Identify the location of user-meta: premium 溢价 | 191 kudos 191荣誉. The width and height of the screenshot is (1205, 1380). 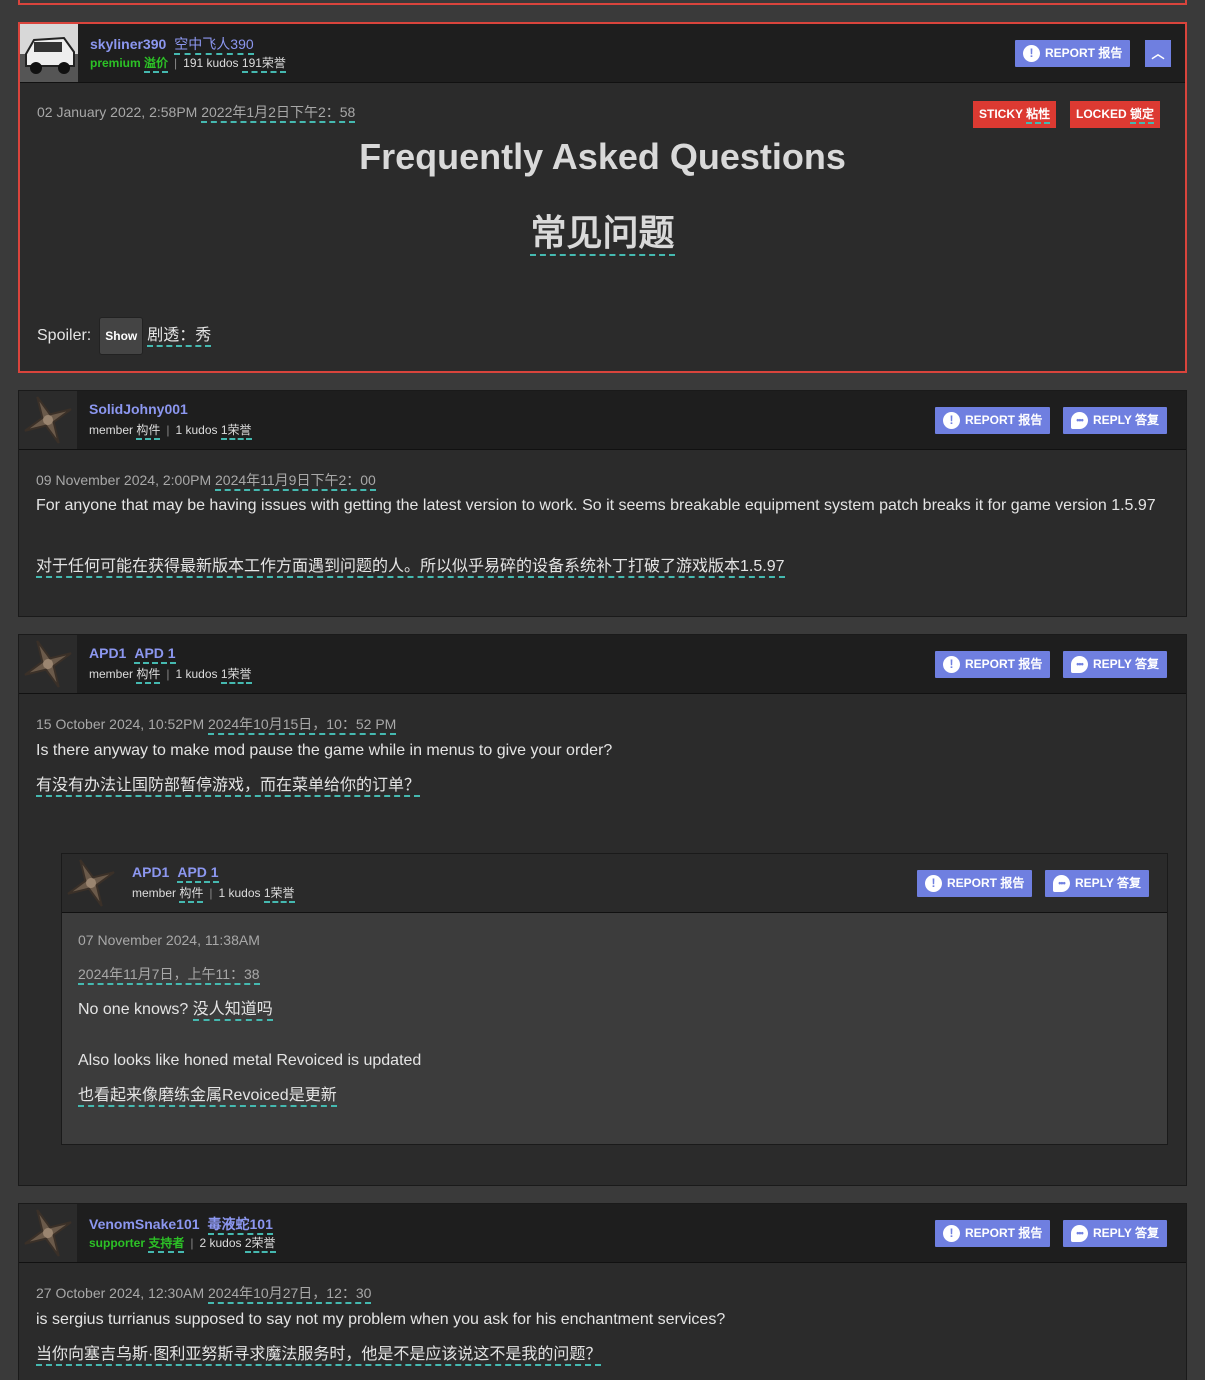
(188, 63).